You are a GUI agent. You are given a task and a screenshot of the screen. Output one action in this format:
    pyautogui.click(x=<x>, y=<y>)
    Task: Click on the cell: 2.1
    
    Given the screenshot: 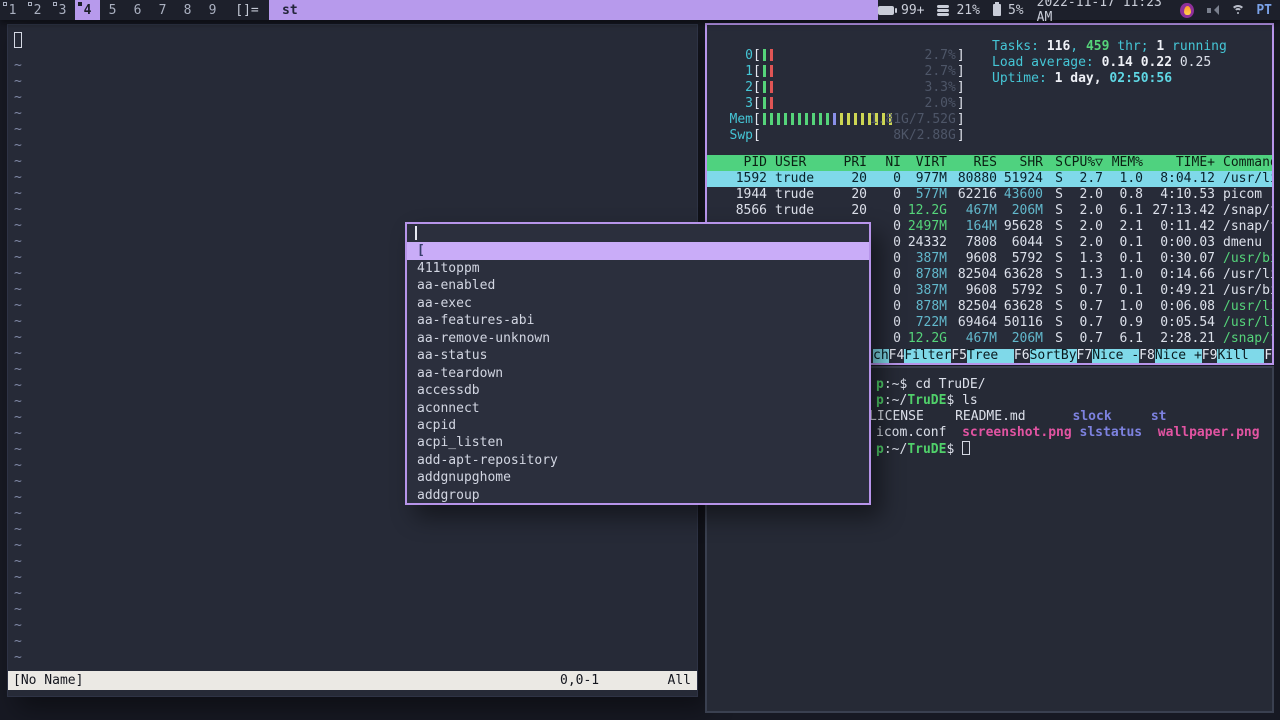 What is the action you would take?
    pyautogui.click(x=1131, y=226)
    